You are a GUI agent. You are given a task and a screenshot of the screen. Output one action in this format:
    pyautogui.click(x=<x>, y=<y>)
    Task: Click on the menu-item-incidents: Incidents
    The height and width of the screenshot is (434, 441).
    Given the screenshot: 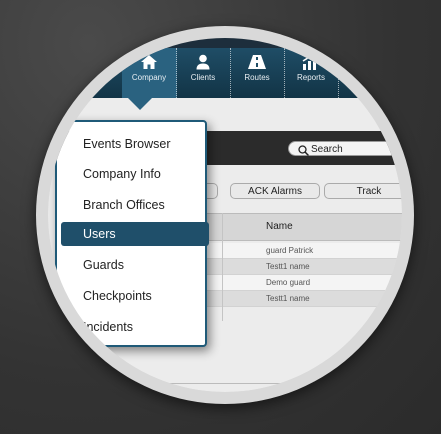 What is the action you would take?
    pyautogui.click(x=135, y=327)
    